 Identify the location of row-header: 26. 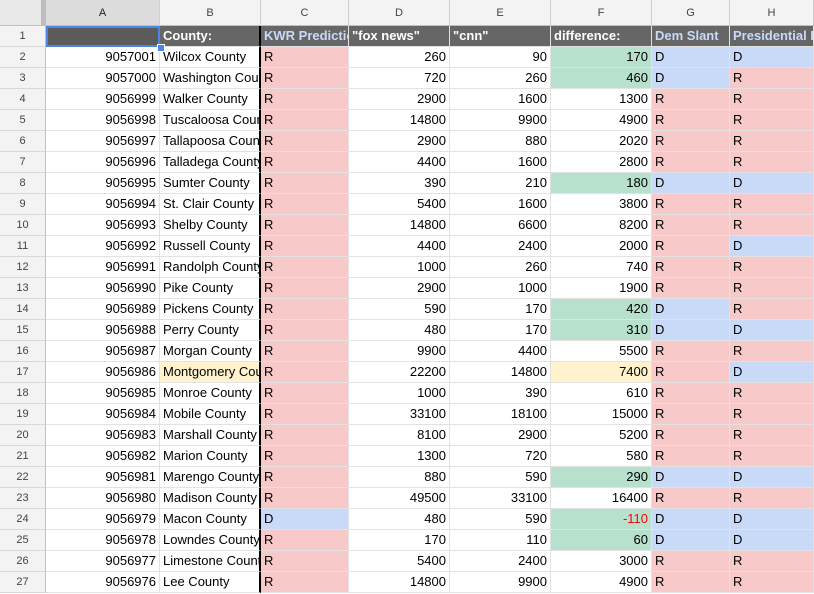
(23, 561).